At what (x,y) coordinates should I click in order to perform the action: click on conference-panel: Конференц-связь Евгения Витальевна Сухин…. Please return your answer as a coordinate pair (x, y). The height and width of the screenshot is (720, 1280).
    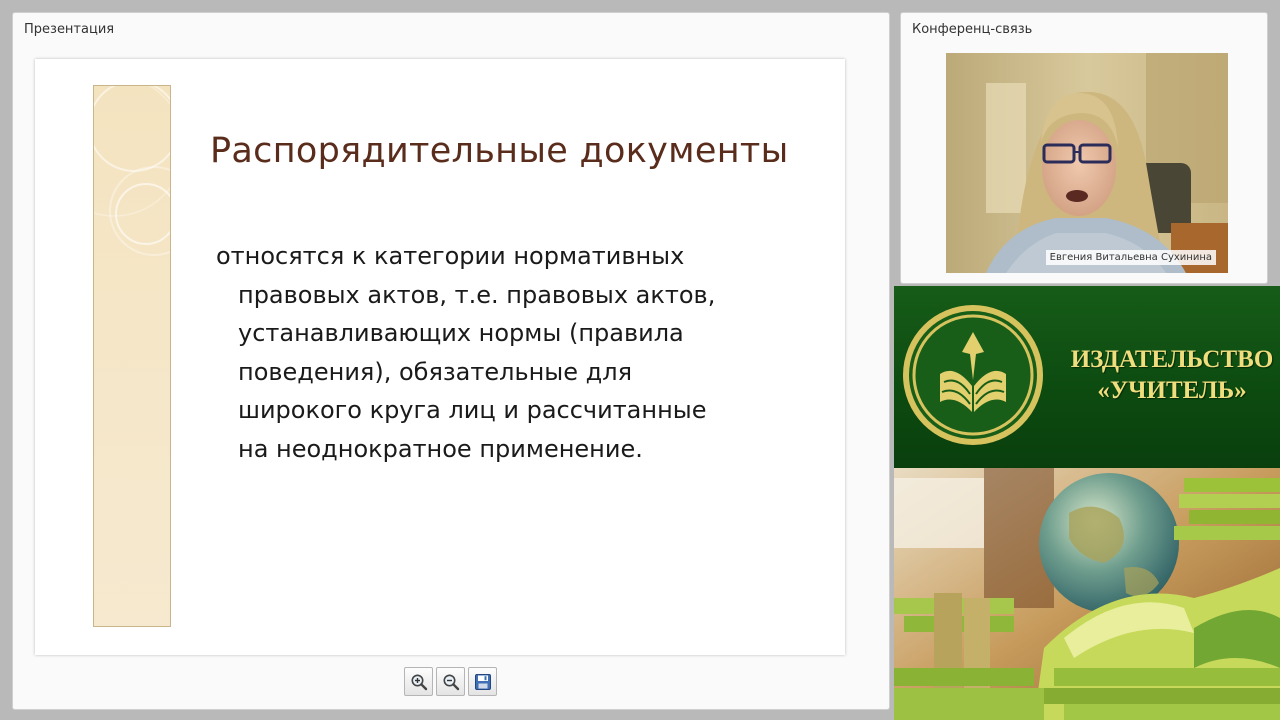
    Looking at the image, I should click on (1084, 148).